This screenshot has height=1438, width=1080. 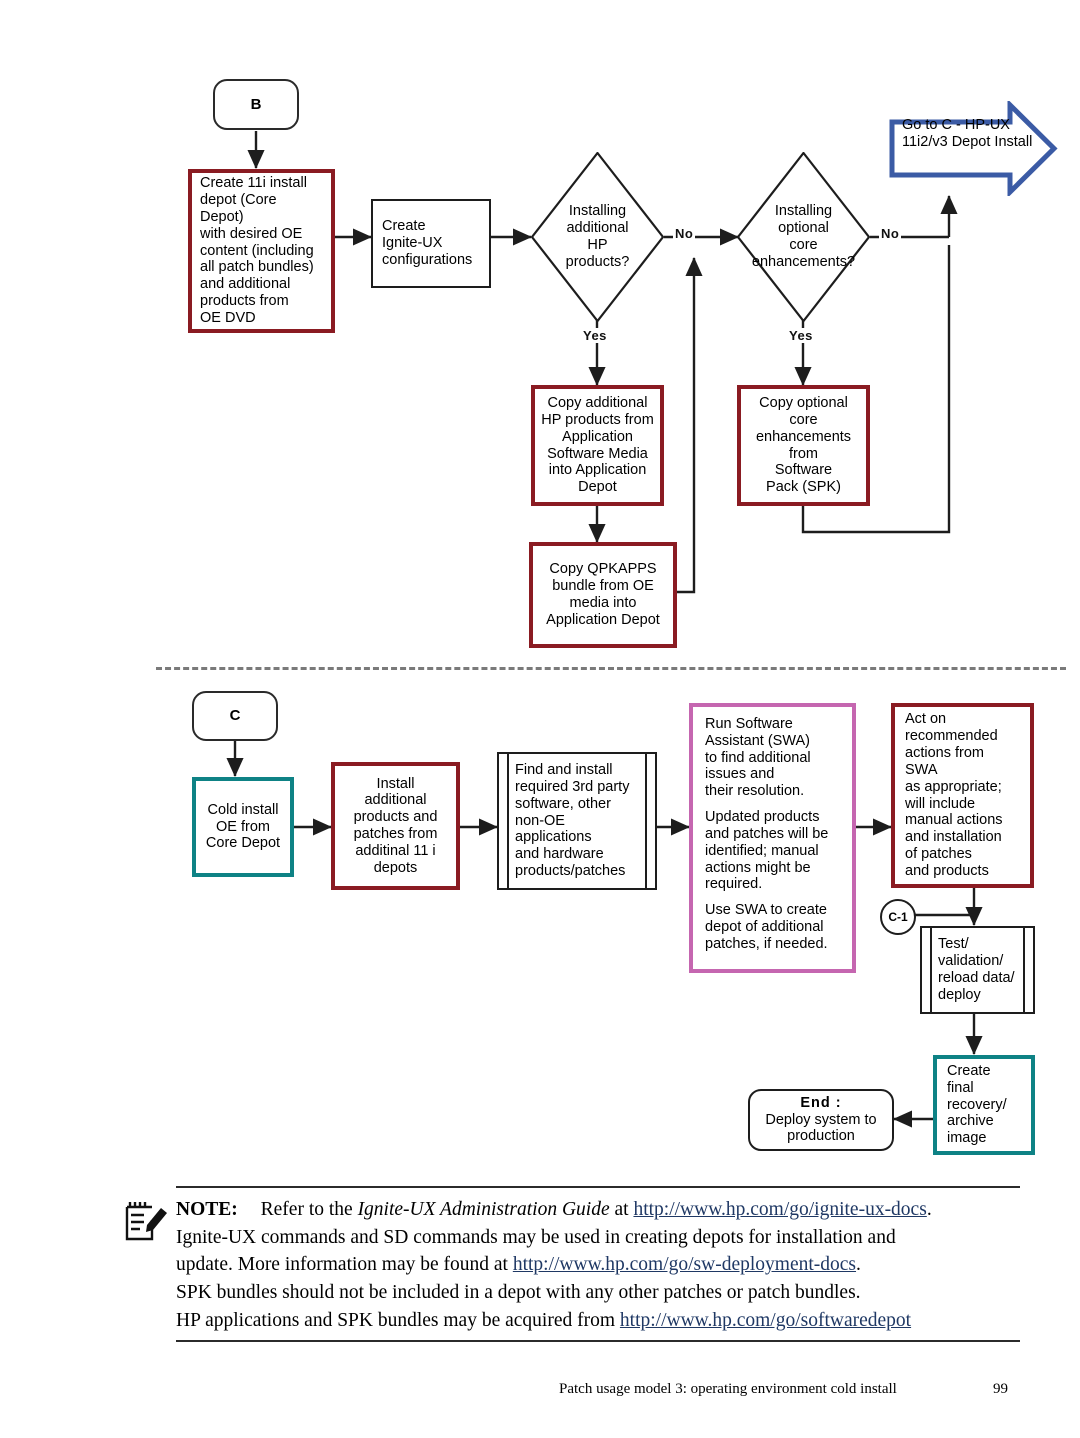 What do you see at coordinates (595, 335) in the screenshot?
I see `edge-label-yes-1: Yes` at bounding box center [595, 335].